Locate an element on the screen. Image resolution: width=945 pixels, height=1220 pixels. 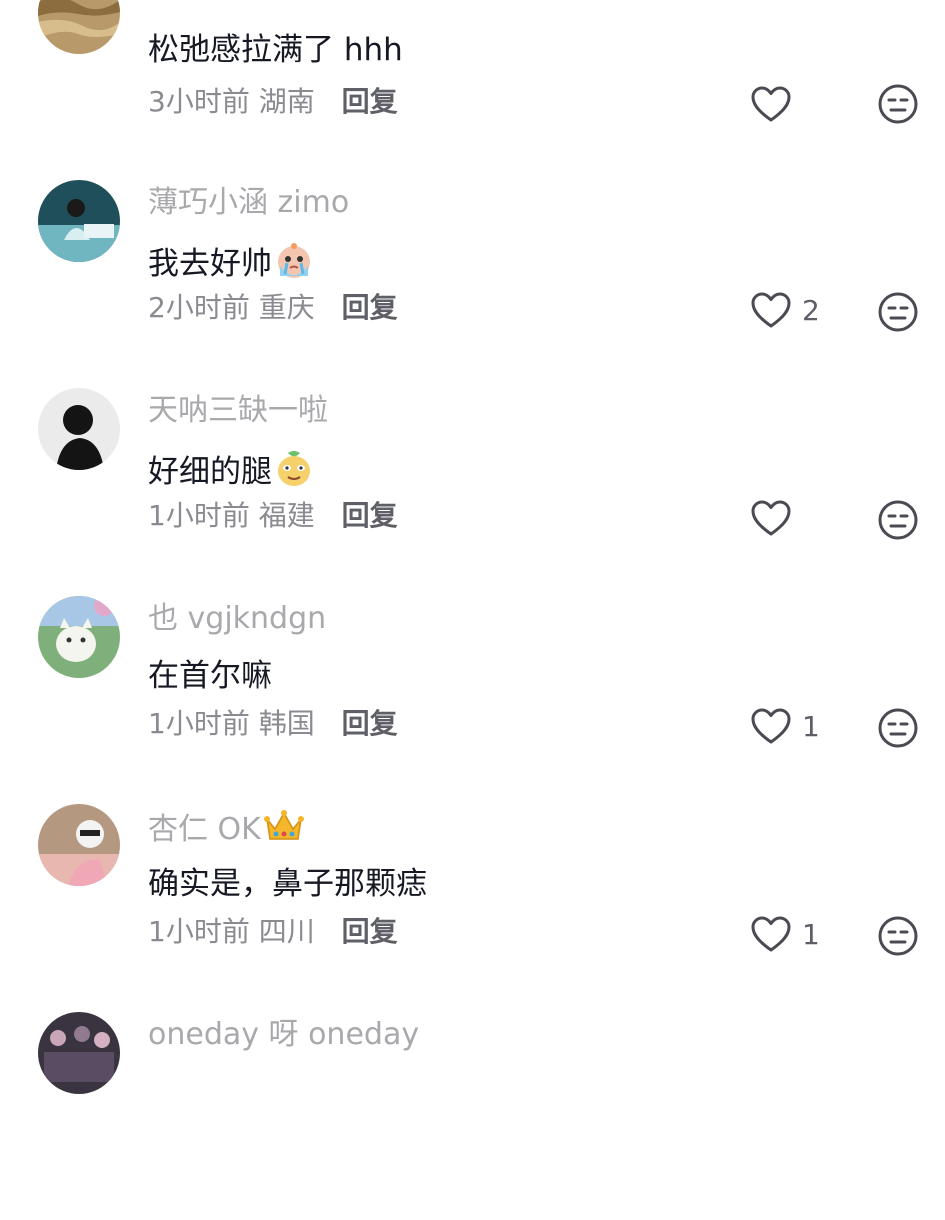
comment-meta: 1小时前 韩国 回复 is located at coordinates (273, 724).